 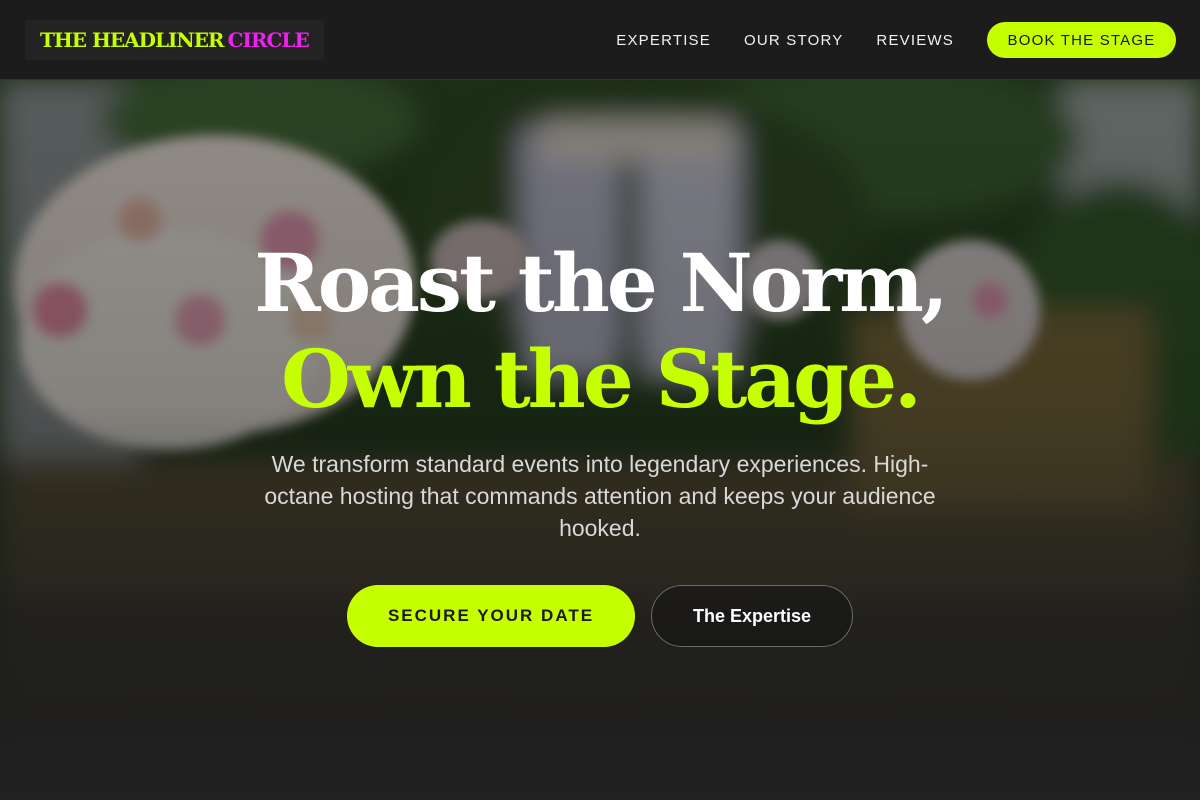 What do you see at coordinates (663, 40) in the screenshot?
I see `nav-link-expertise: EXPERTISE` at bounding box center [663, 40].